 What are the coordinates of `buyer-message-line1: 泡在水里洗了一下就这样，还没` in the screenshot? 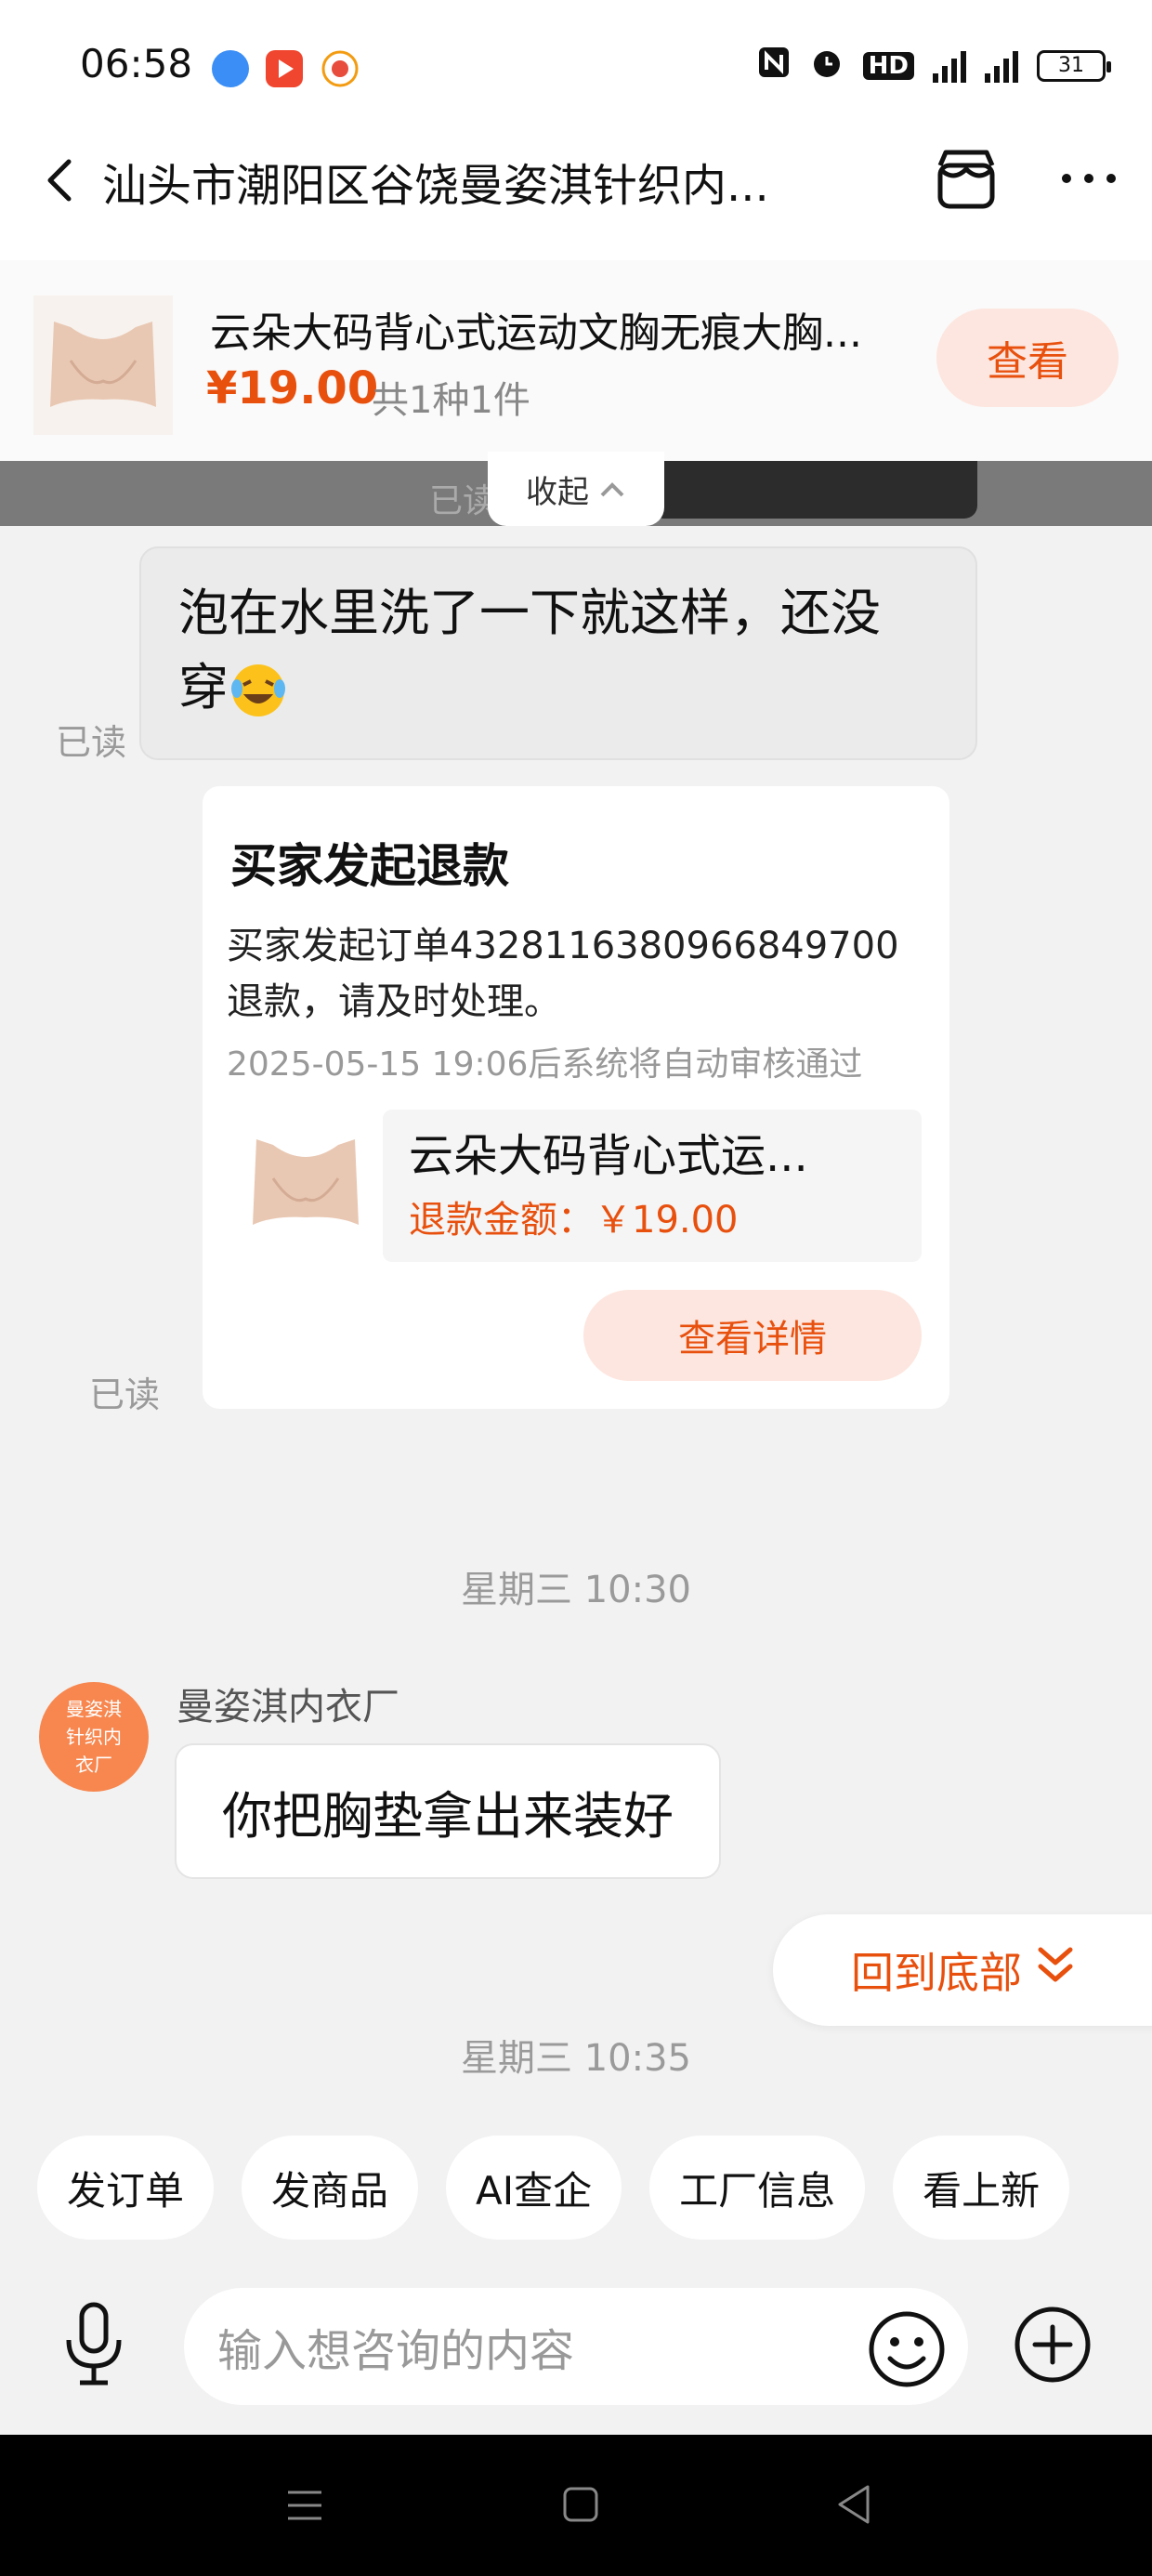 It's located at (529, 613).